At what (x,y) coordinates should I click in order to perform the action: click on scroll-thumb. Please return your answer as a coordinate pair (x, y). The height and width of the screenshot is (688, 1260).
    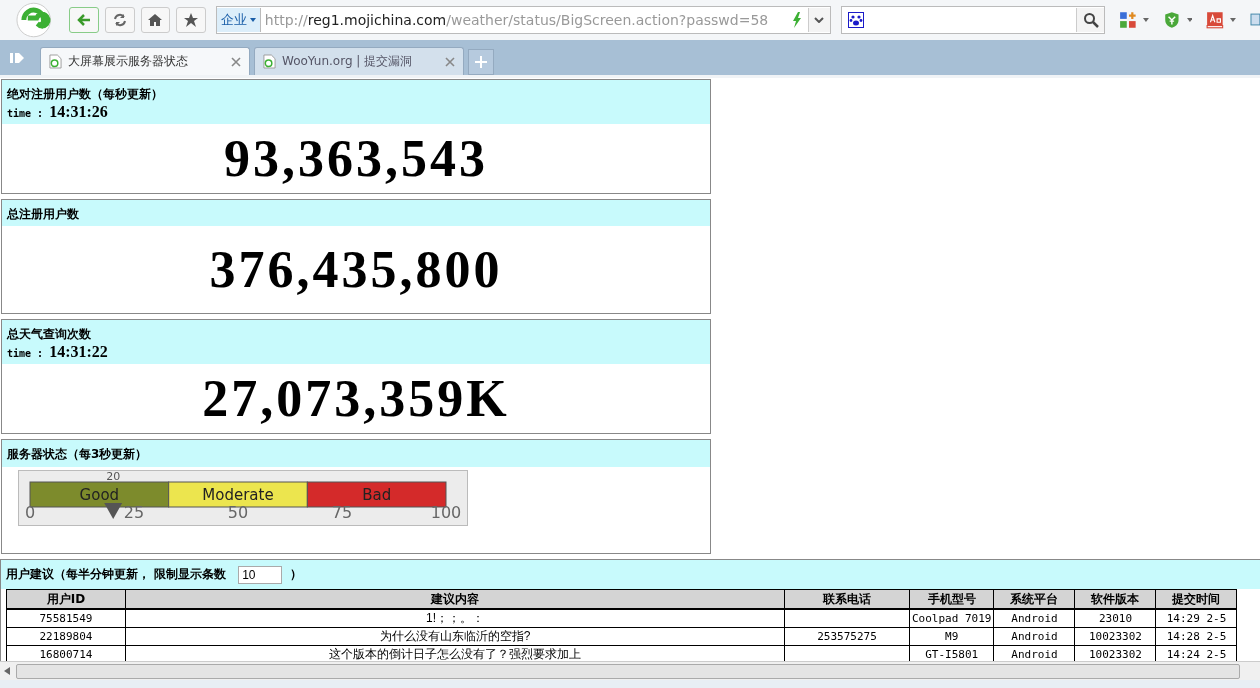
    Looking at the image, I should click on (628, 671).